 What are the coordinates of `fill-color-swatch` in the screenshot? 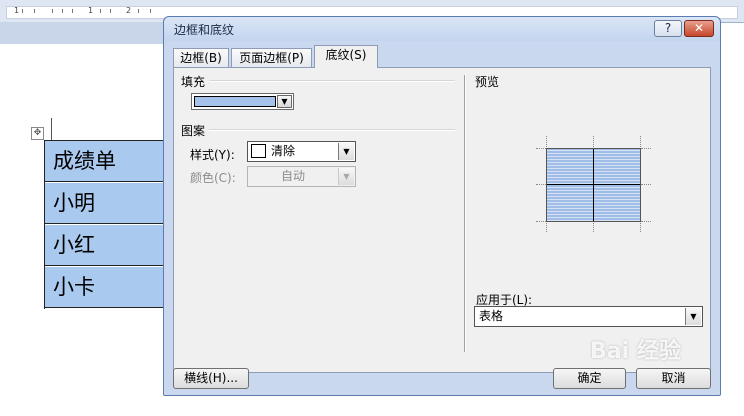 It's located at (235, 101).